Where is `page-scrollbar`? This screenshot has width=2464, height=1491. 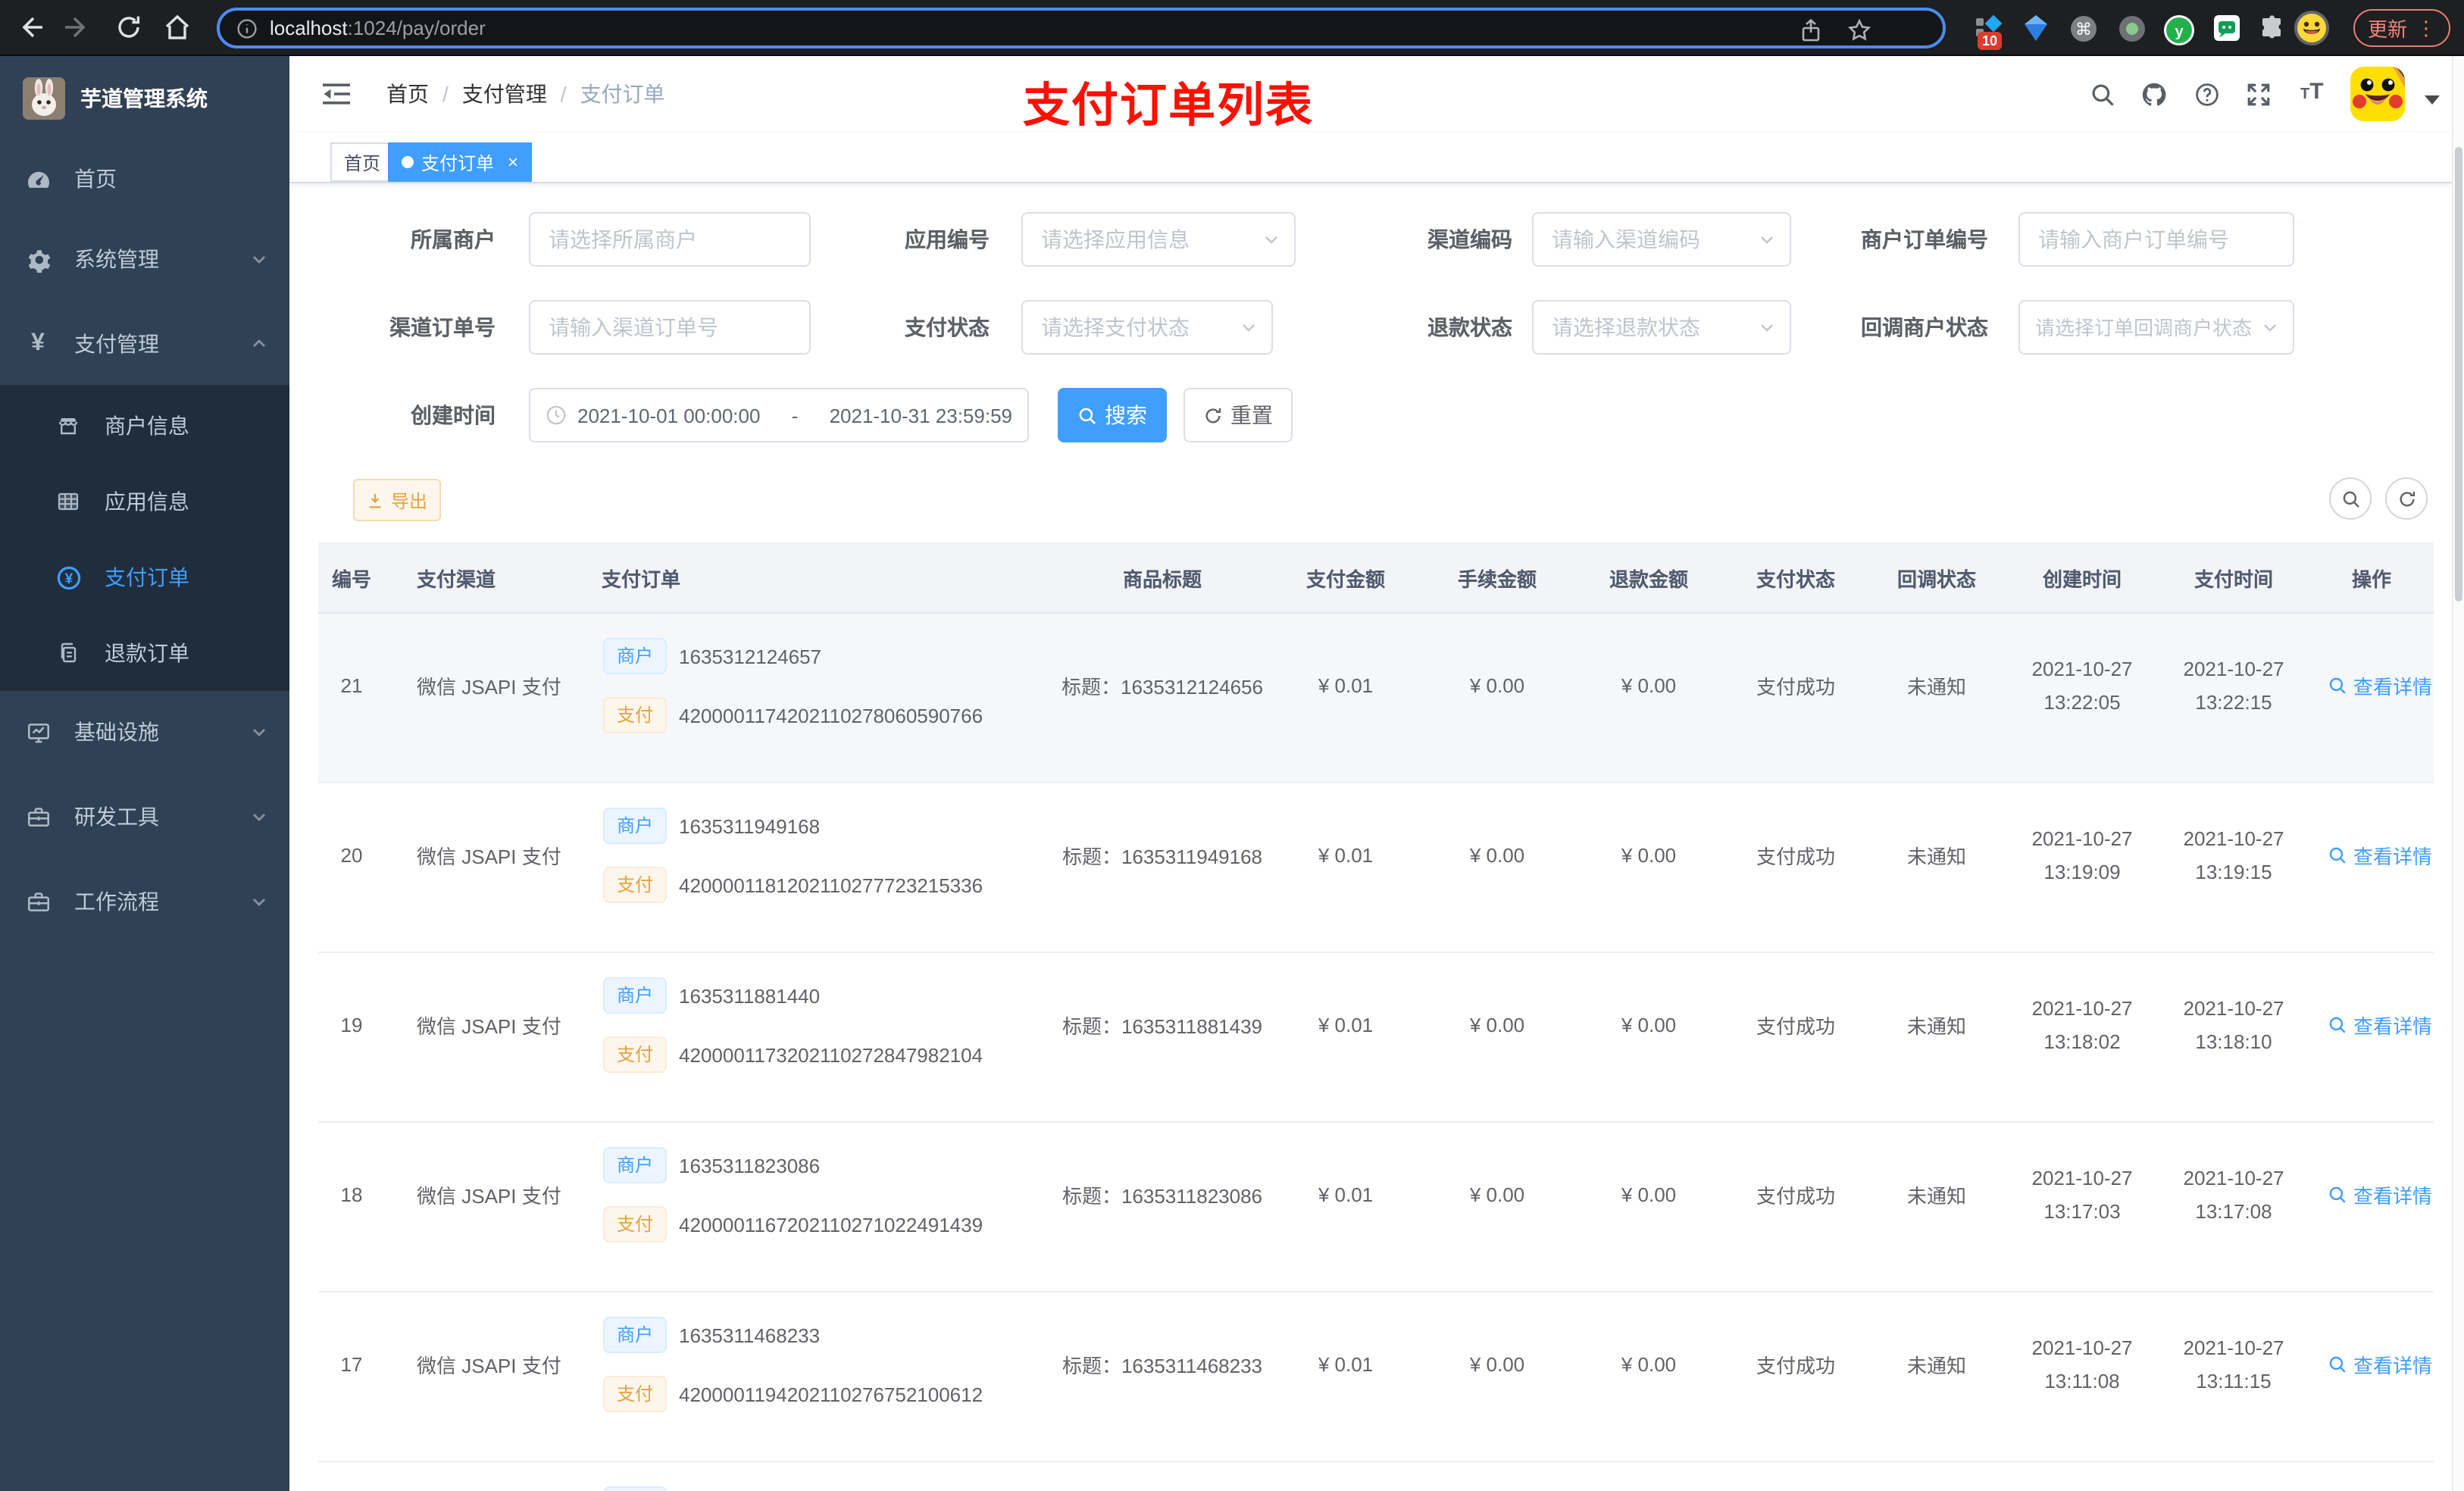 page-scrollbar is located at coordinates (2458, 773).